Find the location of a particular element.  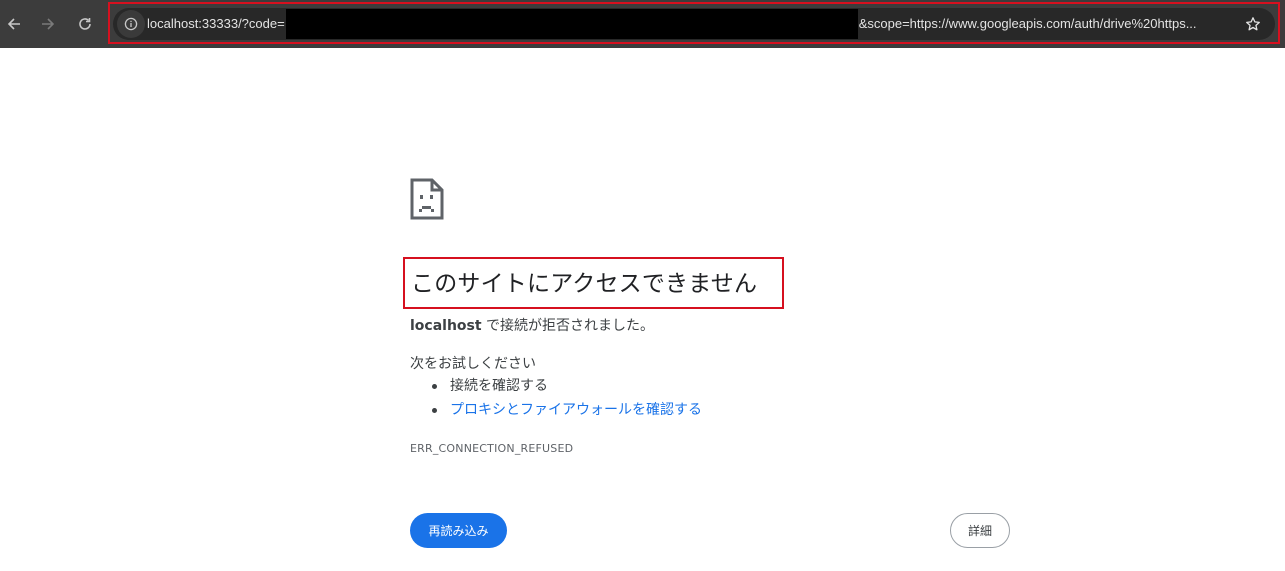

reload-button: 再読み込み is located at coordinates (458, 530).